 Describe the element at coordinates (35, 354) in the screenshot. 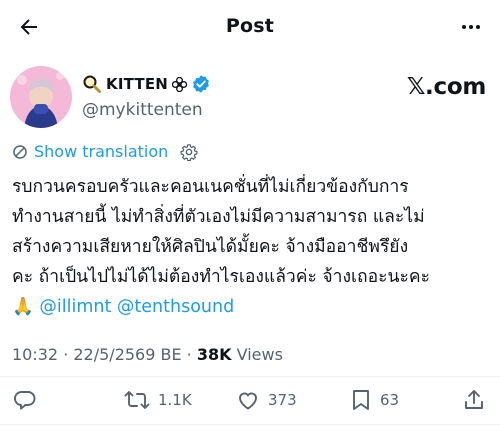

I see `post-time: 10:32` at that location.